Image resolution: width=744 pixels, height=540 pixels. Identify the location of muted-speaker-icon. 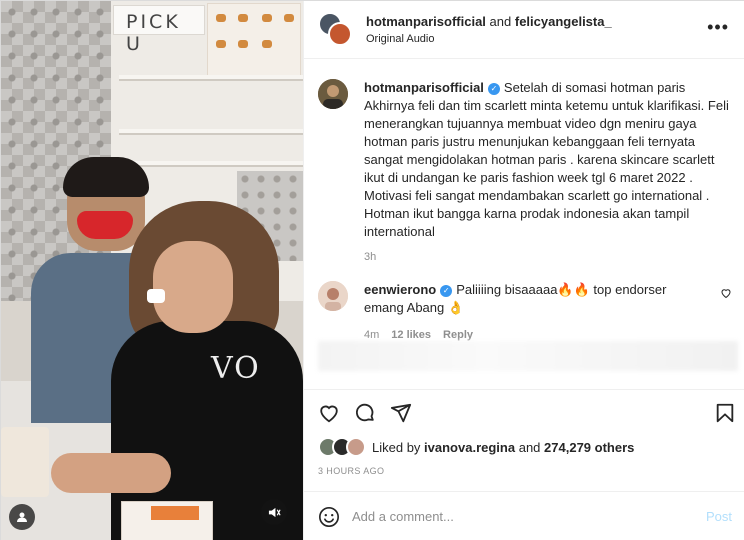
(274, 512).